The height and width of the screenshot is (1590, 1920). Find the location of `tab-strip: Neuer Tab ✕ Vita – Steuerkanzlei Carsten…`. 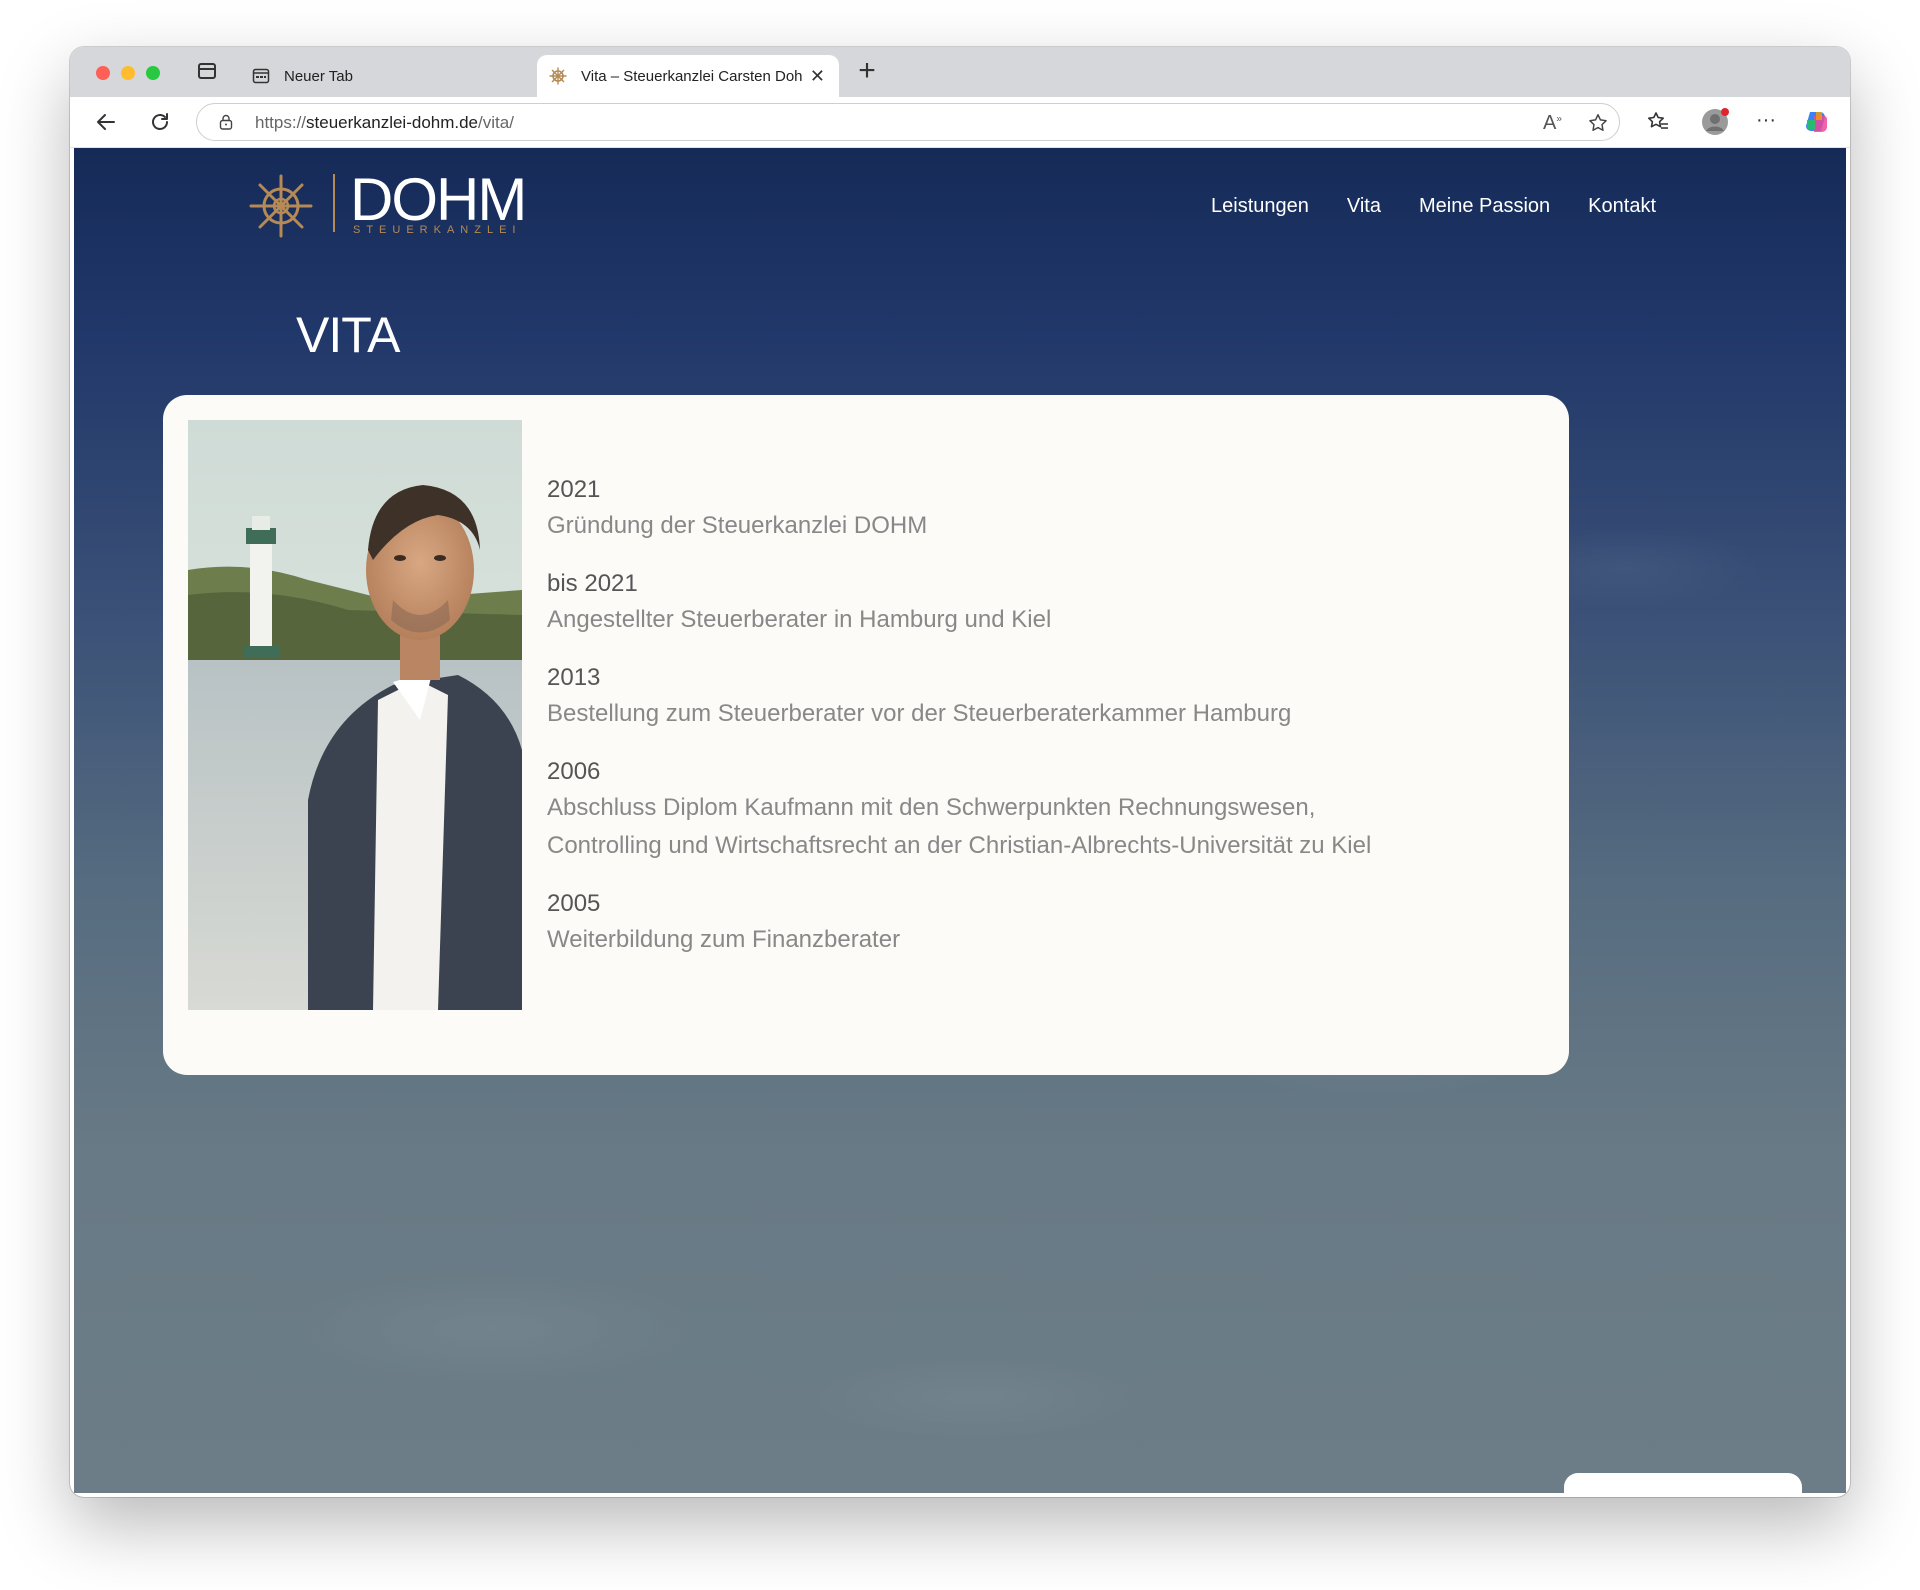

tab-strip: Neuer Tab ✕ Vita – Steuerkanzlei Carsten… is located at coordinates (960, 72).